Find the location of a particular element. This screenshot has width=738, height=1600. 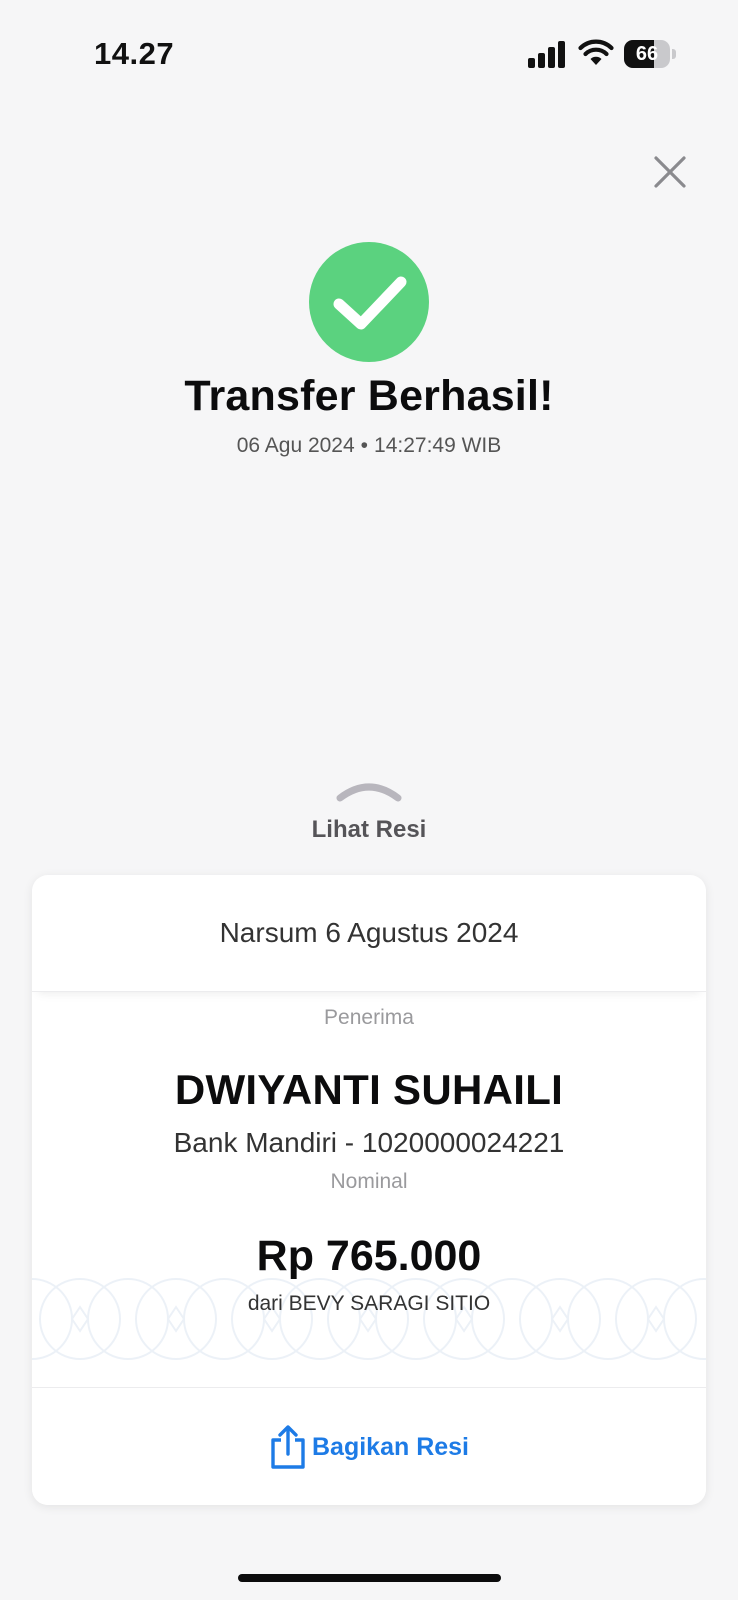

transaction-date: 06 Agu 2024 is located at coordinates (295, 445).